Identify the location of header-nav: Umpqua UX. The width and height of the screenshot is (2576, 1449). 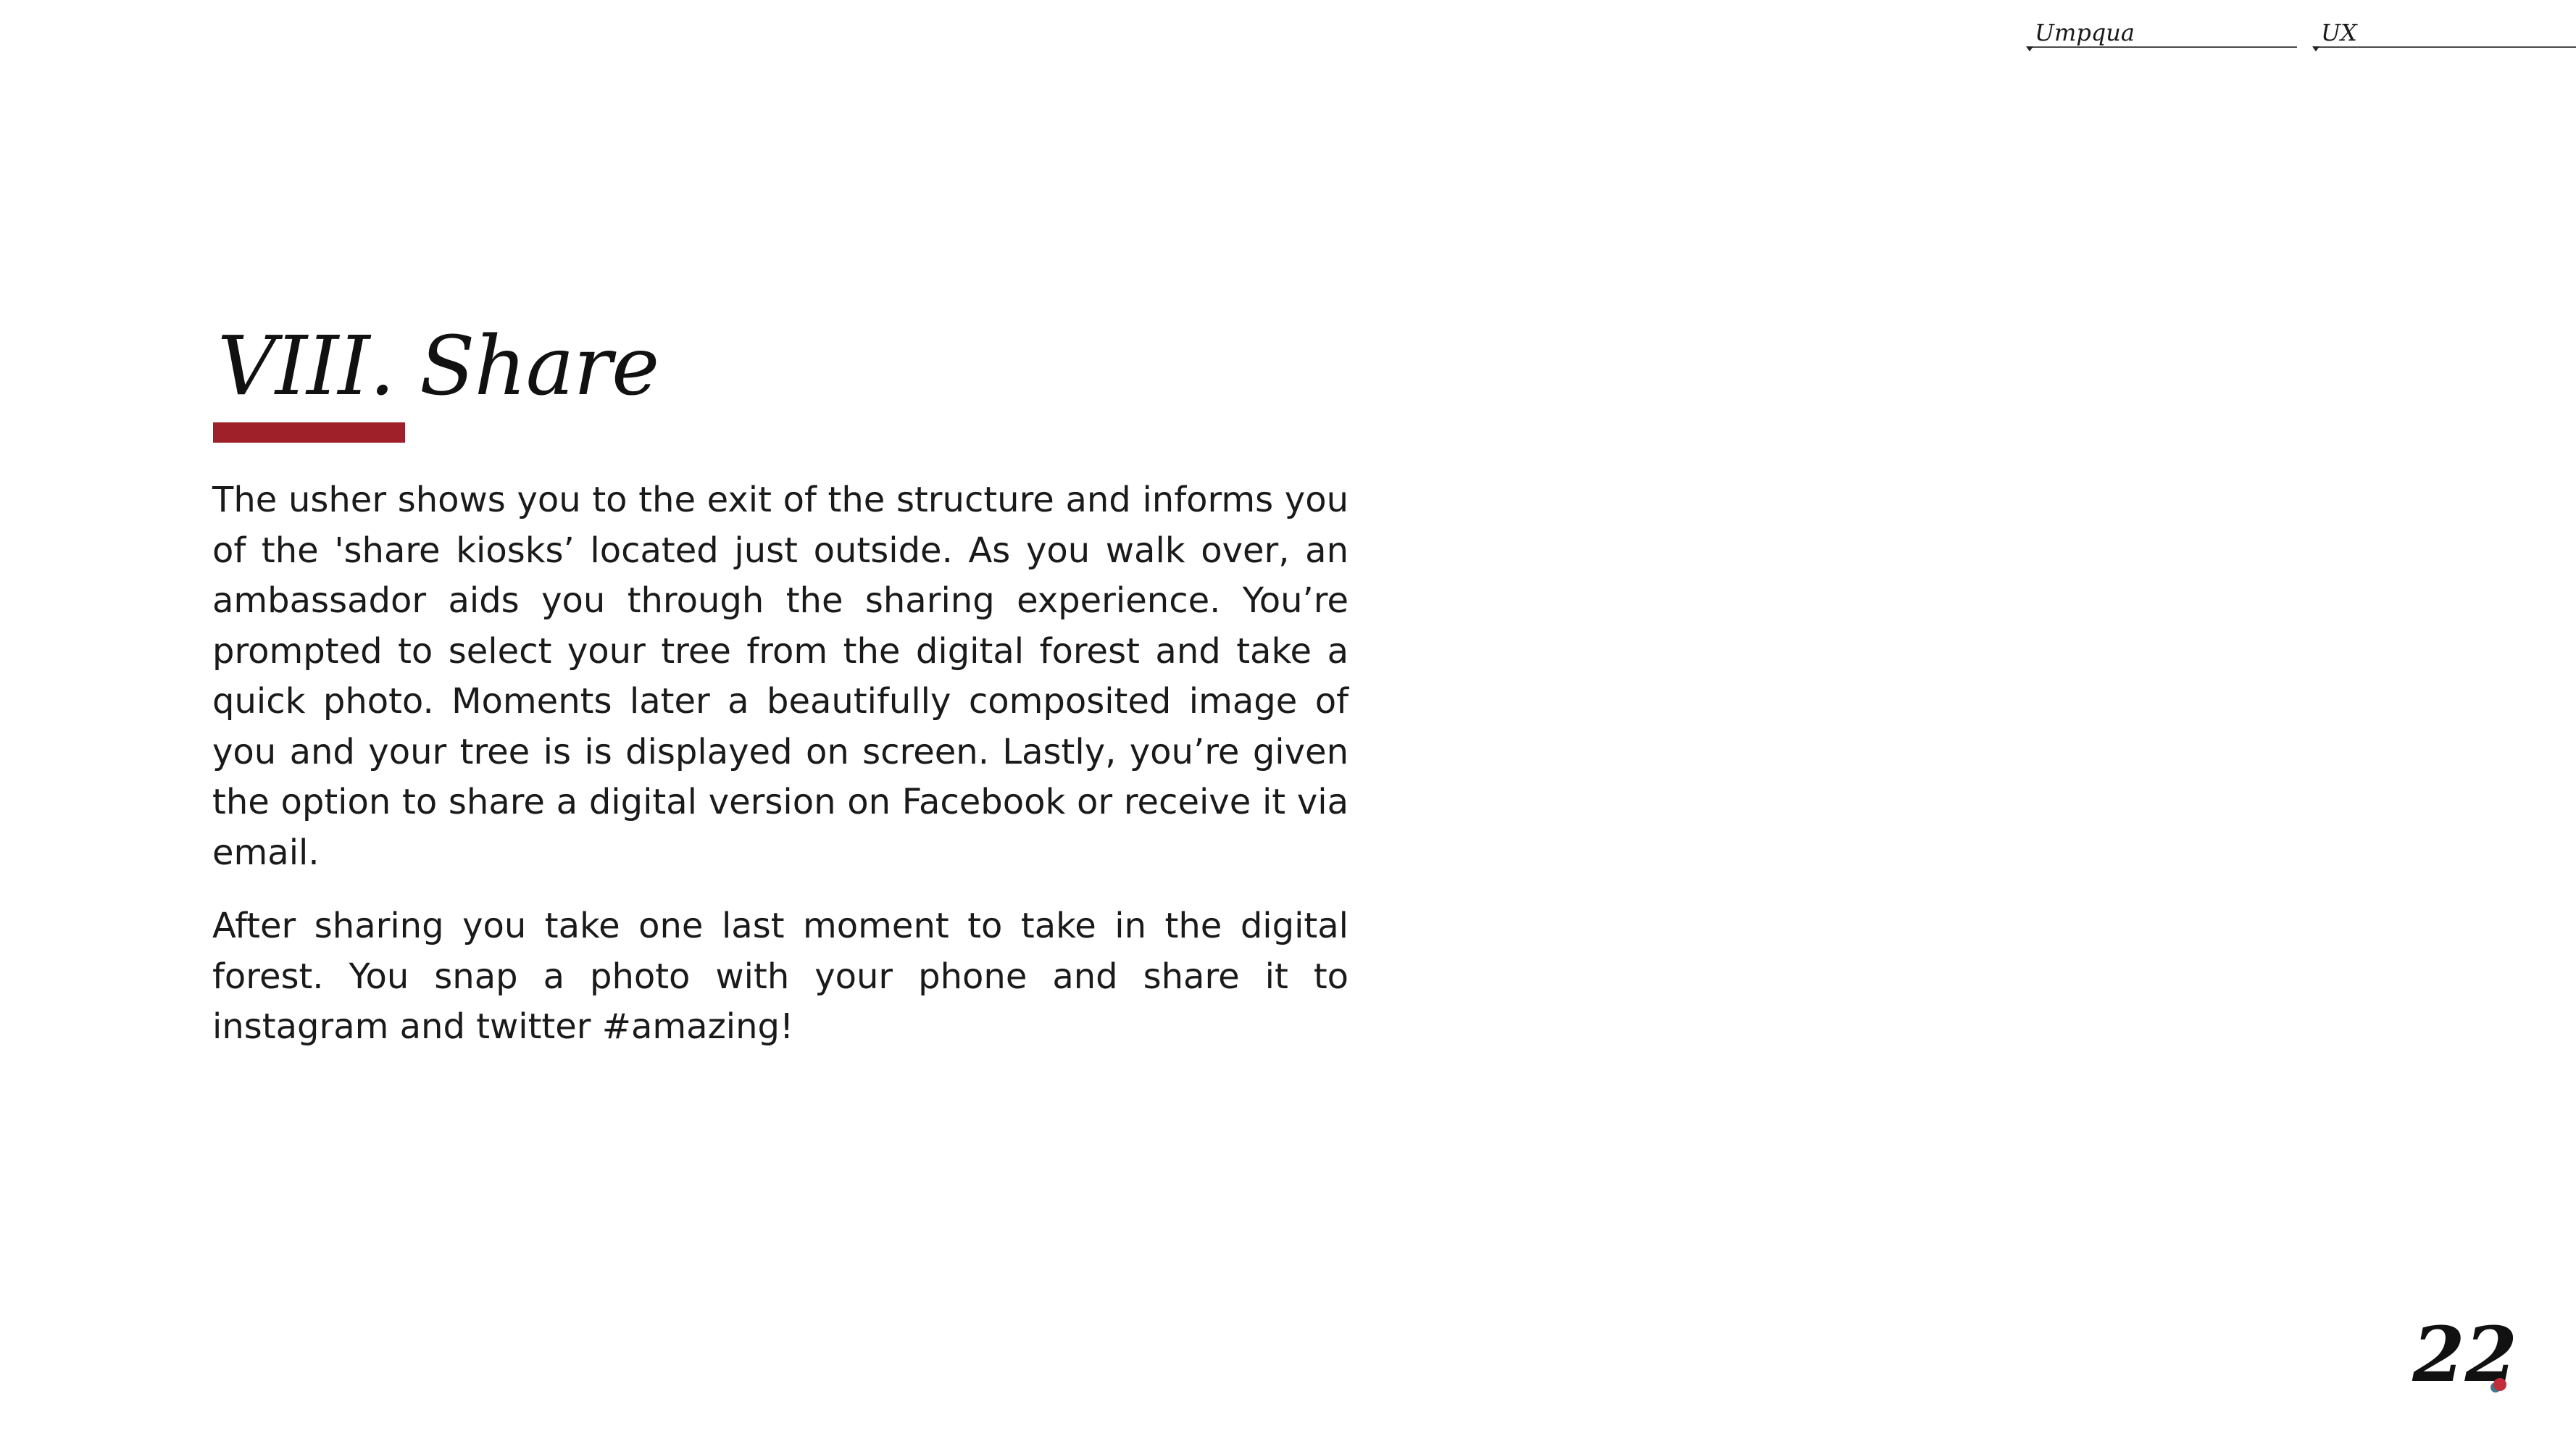
(2301, 35).